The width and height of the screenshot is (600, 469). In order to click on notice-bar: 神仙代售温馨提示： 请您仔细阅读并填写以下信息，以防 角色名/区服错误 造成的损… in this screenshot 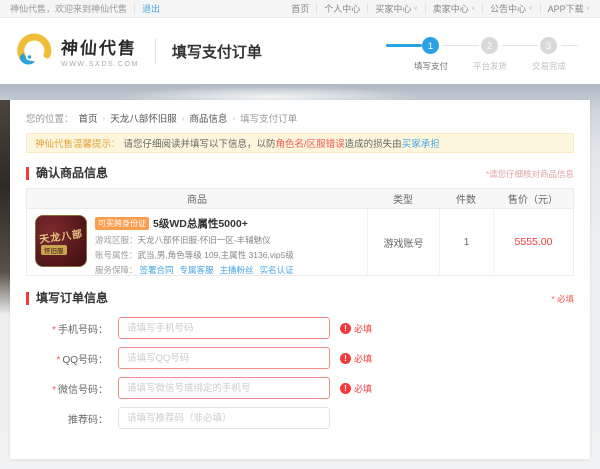, I will do `click(300, 143)`.